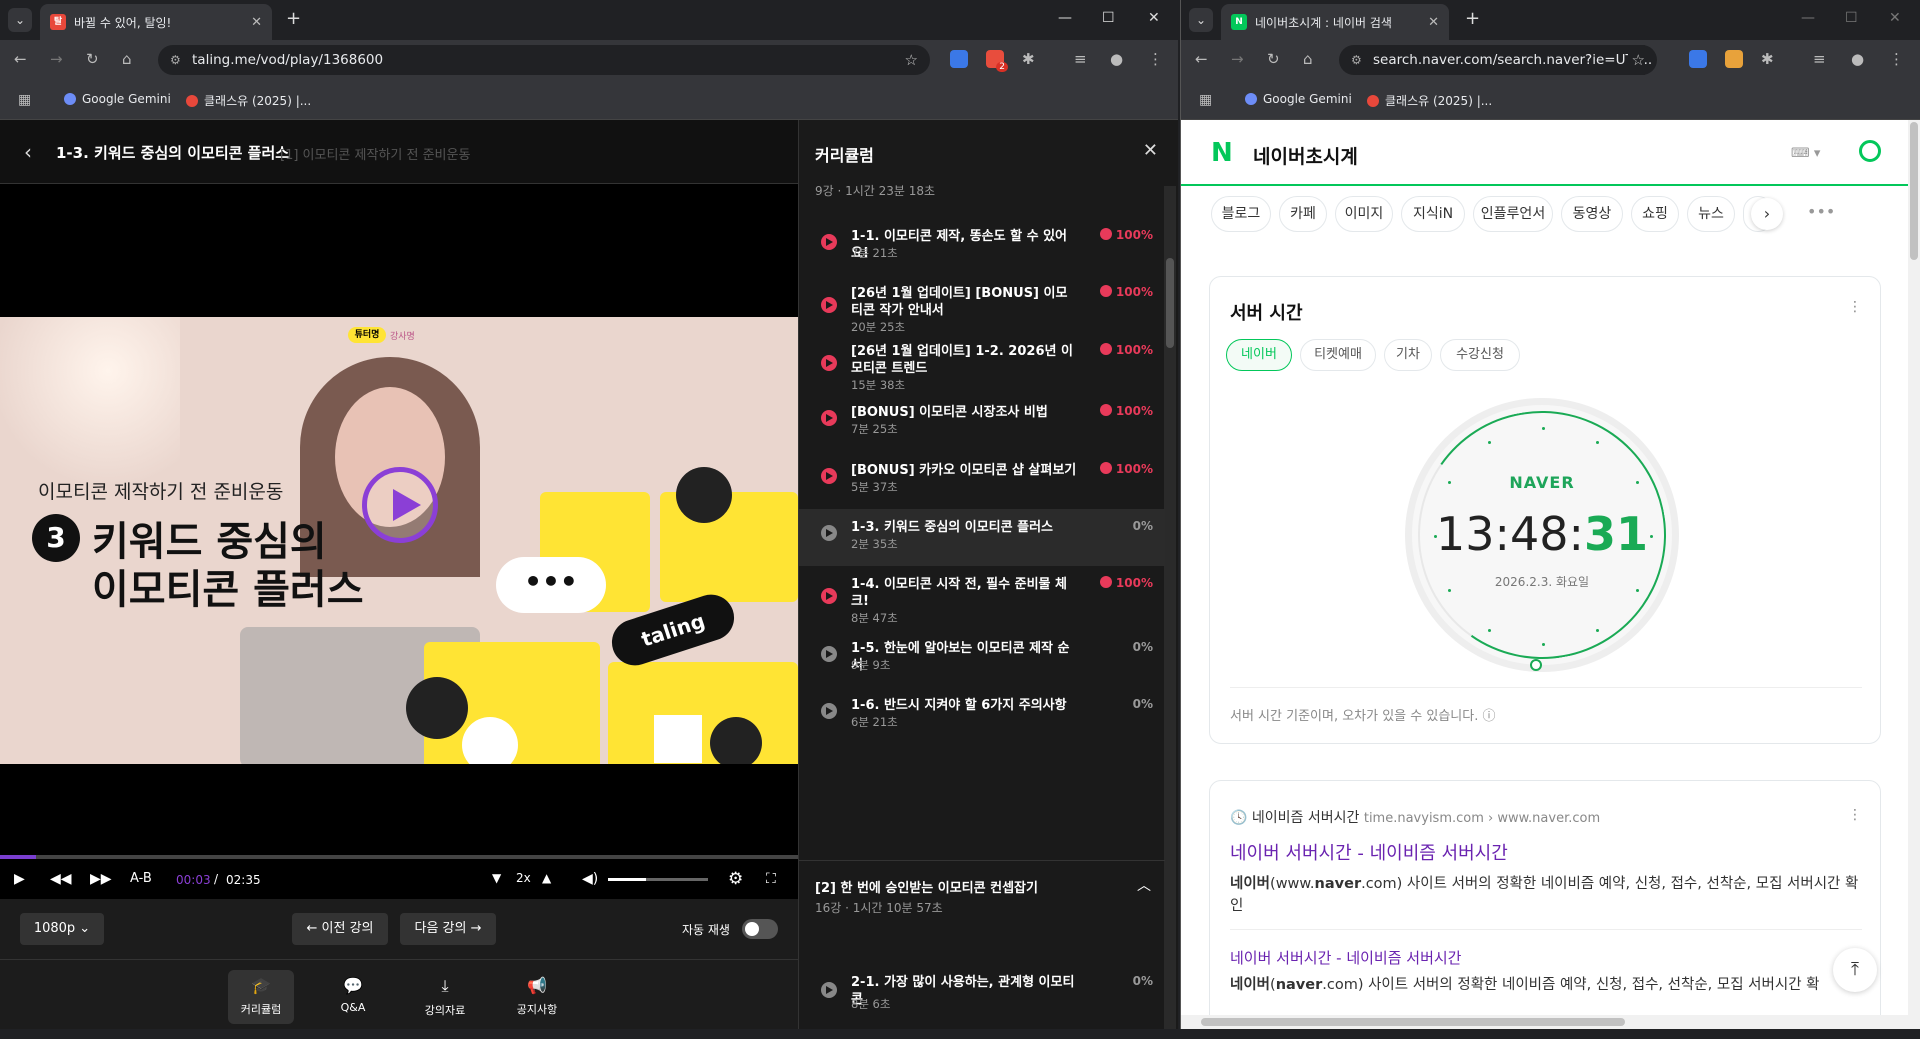 The height and width of the screenshot is (1039, 1920). I want to click on search-tab-chip: 카페, so click(1303, 214).